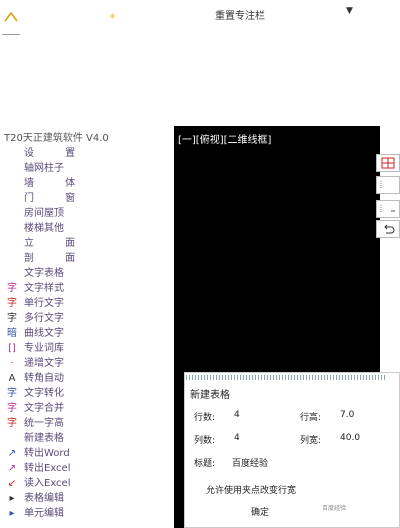  What do you see at coordinates (44, 423) in the screenshot?
I see `menu-item-label: 统一字高` at bounding box center [44, 423].